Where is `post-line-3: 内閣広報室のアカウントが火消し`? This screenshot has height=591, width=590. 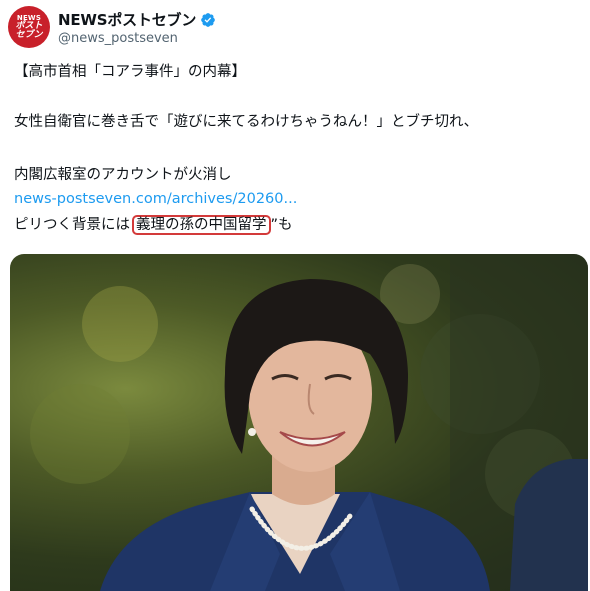 post-line-3: 内閣広報室のアカウントが火消し is located at coordinates (123, 175).